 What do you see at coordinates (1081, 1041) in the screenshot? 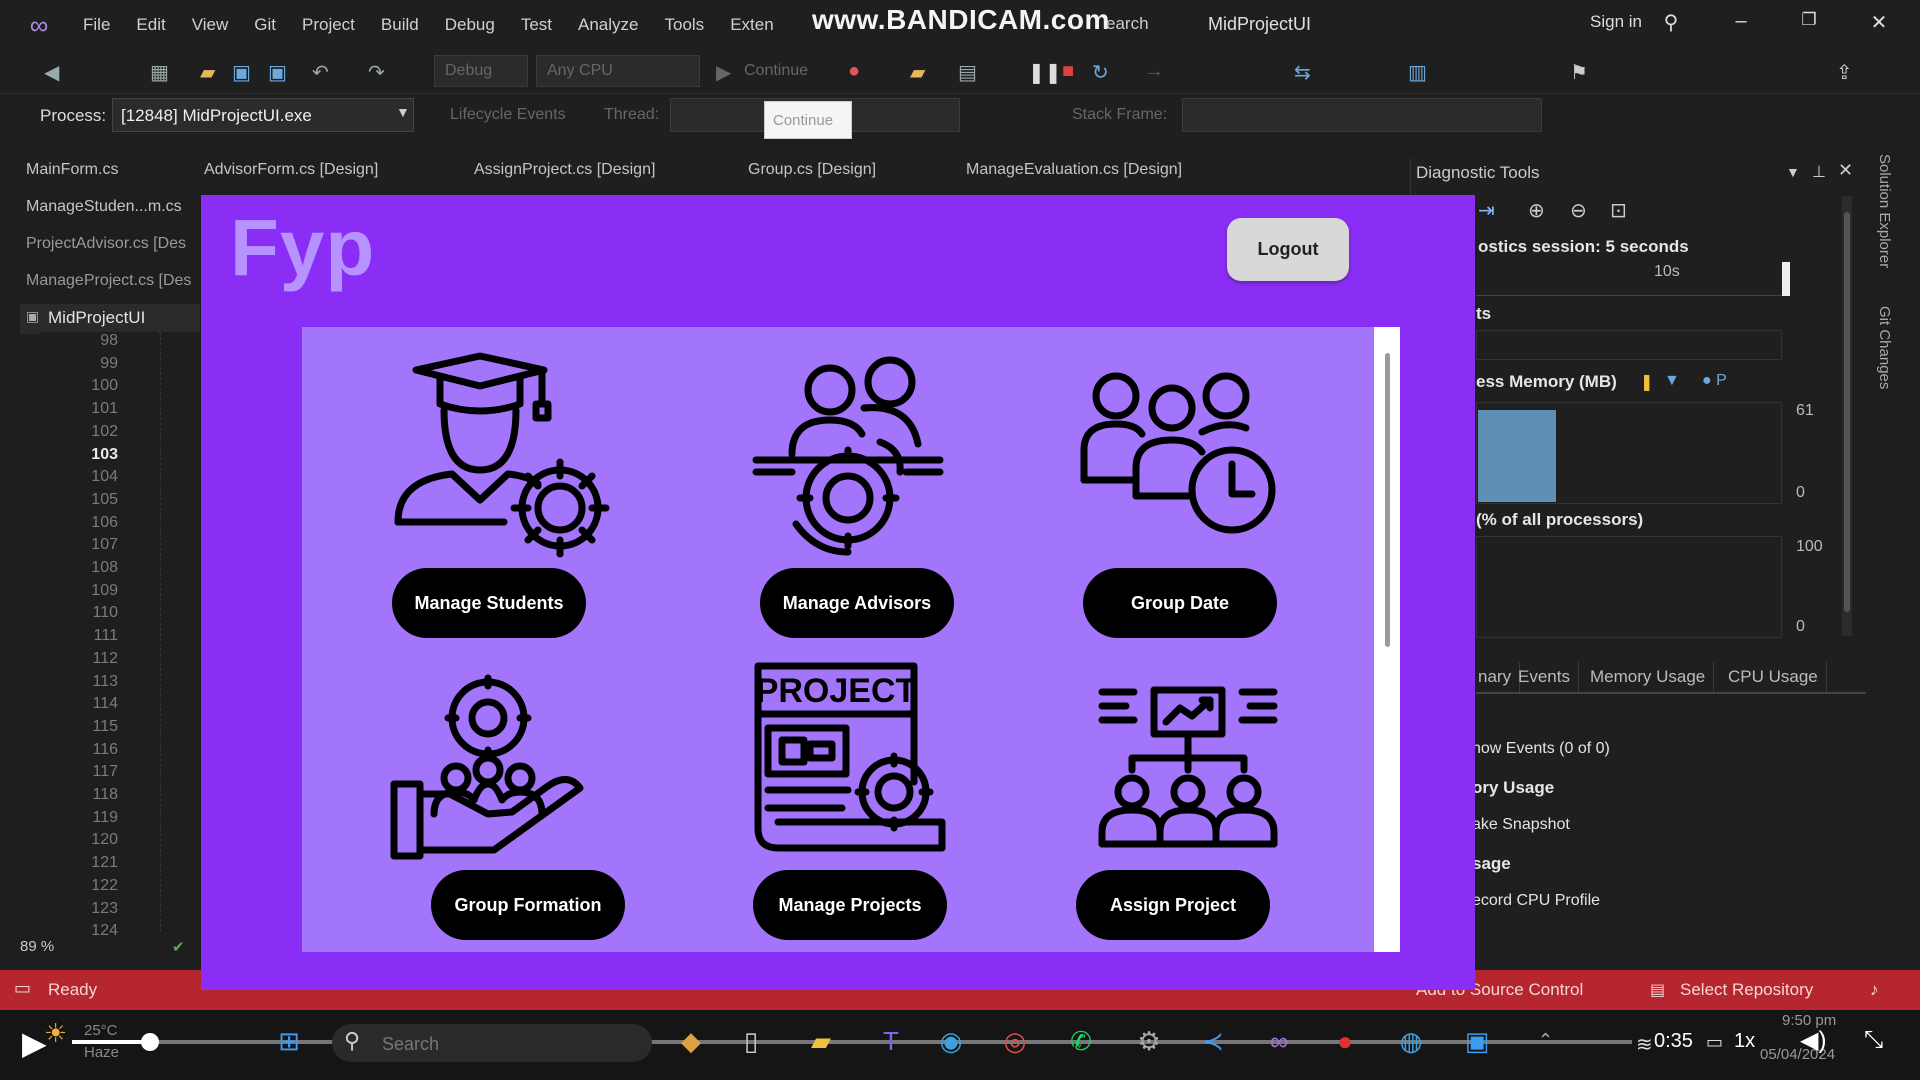
I see `whatsapp-icon: ✆` at bounding box center [1081, 1041].